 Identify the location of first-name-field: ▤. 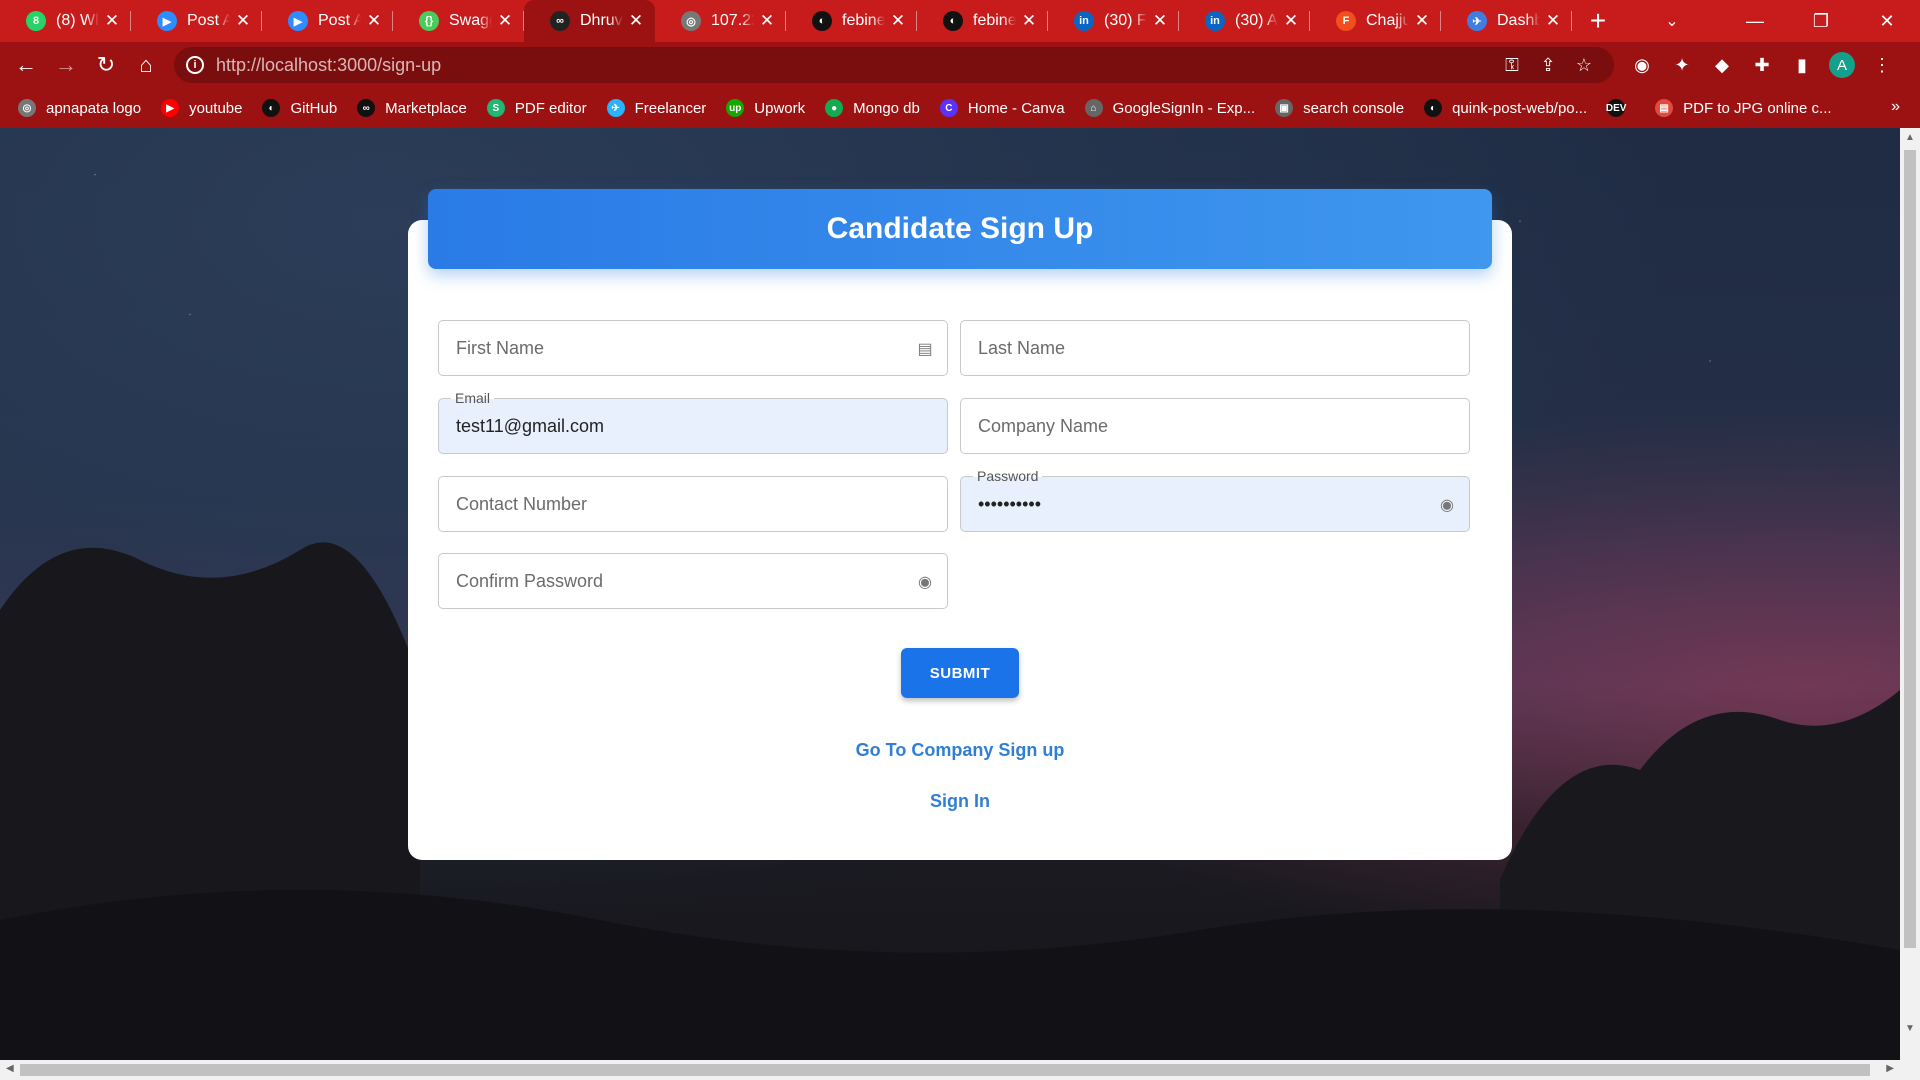
(693, 348).